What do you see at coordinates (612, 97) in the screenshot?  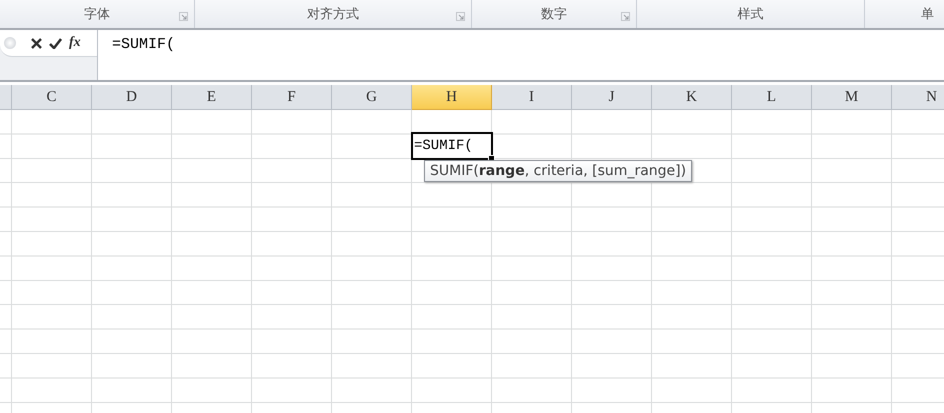 I see `column-header: J` at bounding box center [612, 97].